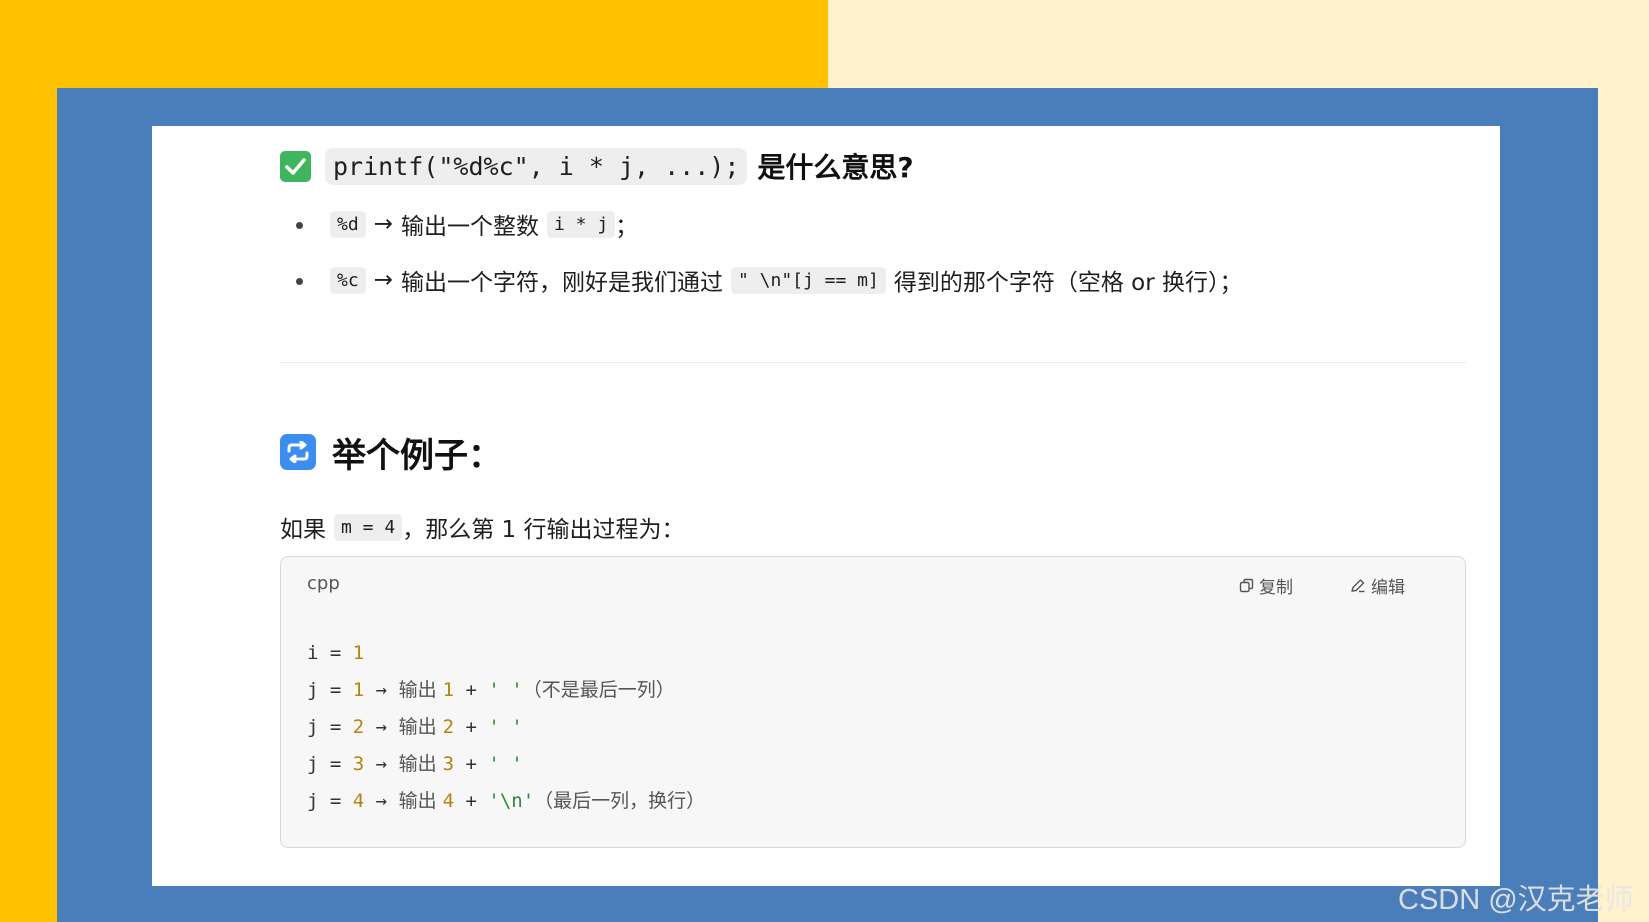 The width and height of the screenshot is (1649, 922). I want to click on background-yellow-band, so click(414, 44).